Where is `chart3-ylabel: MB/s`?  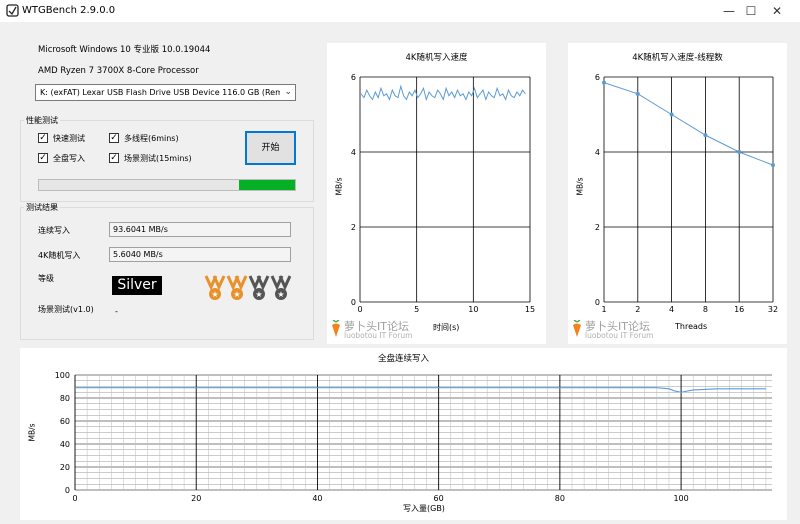
chart3-ylabel: MB/s is located at coordinates (32, 432).